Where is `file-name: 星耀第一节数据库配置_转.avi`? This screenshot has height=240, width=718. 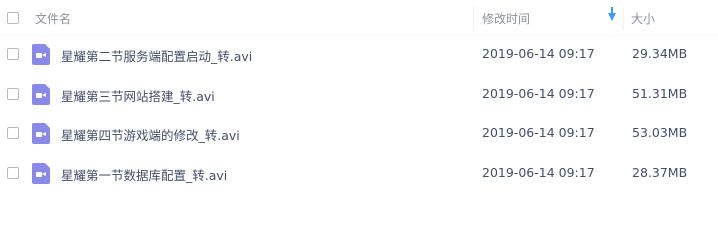 file-name: 星耀第一节数据库配置_转.avi is located at coordinates (144, 174).